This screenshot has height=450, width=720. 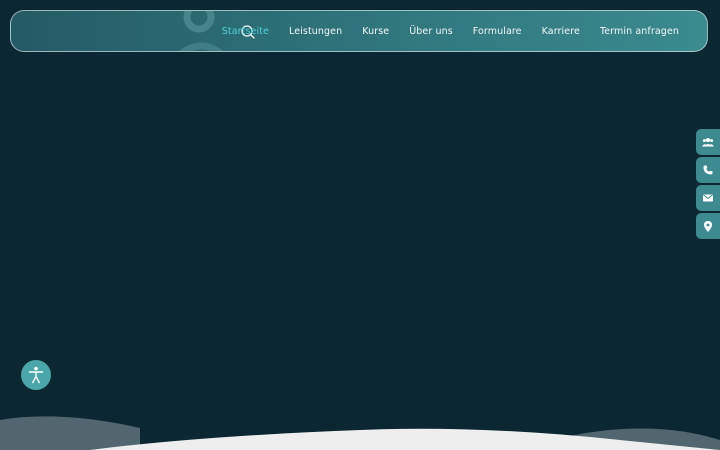 I want to click on phone-icon, so click(x=708, y=170).